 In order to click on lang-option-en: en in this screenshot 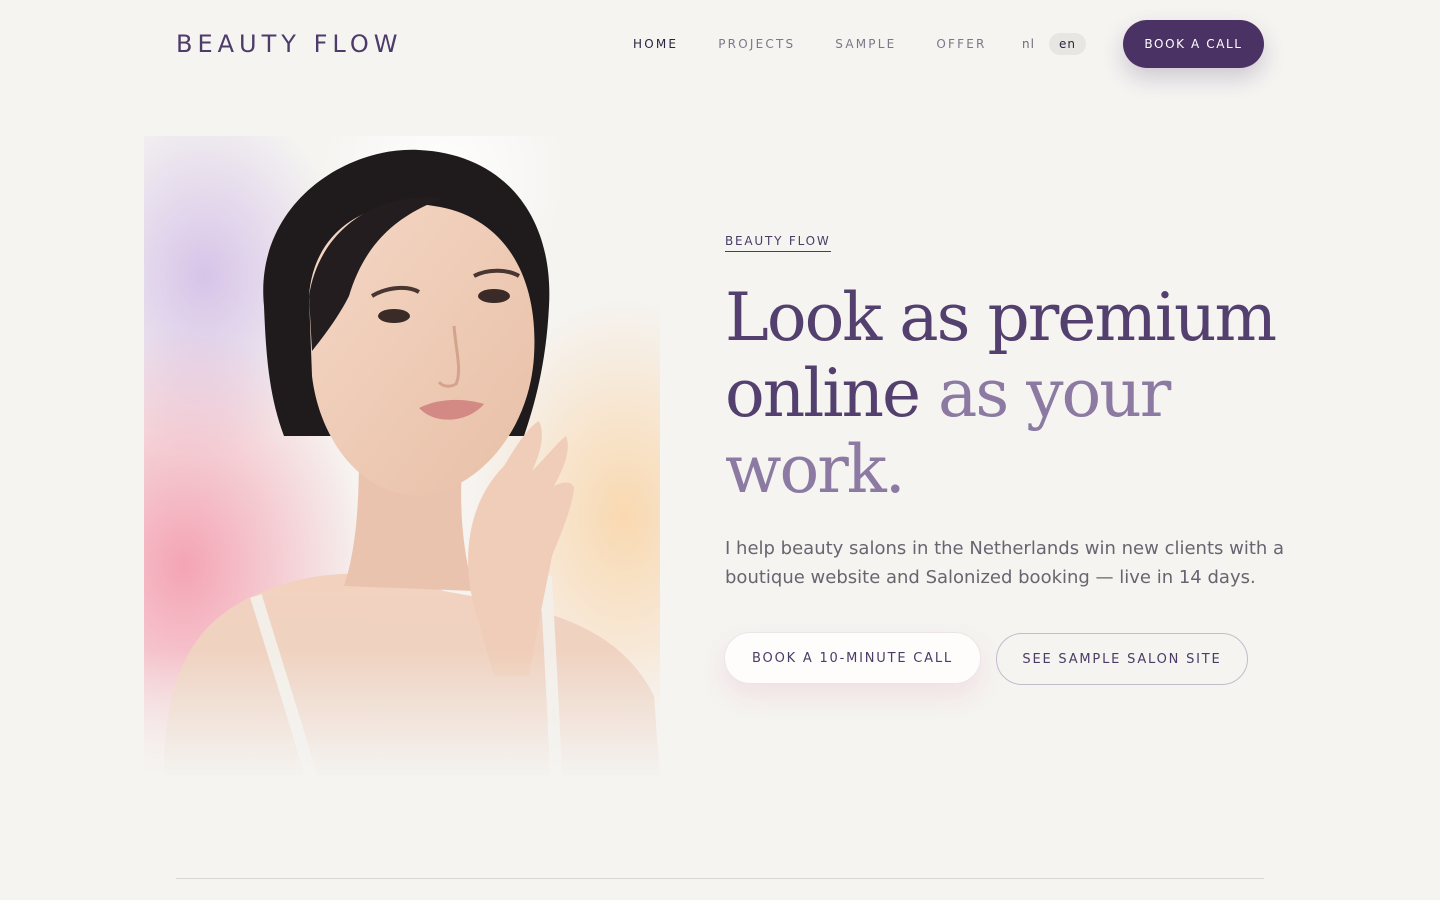, I will do `click(1067, 44)`.